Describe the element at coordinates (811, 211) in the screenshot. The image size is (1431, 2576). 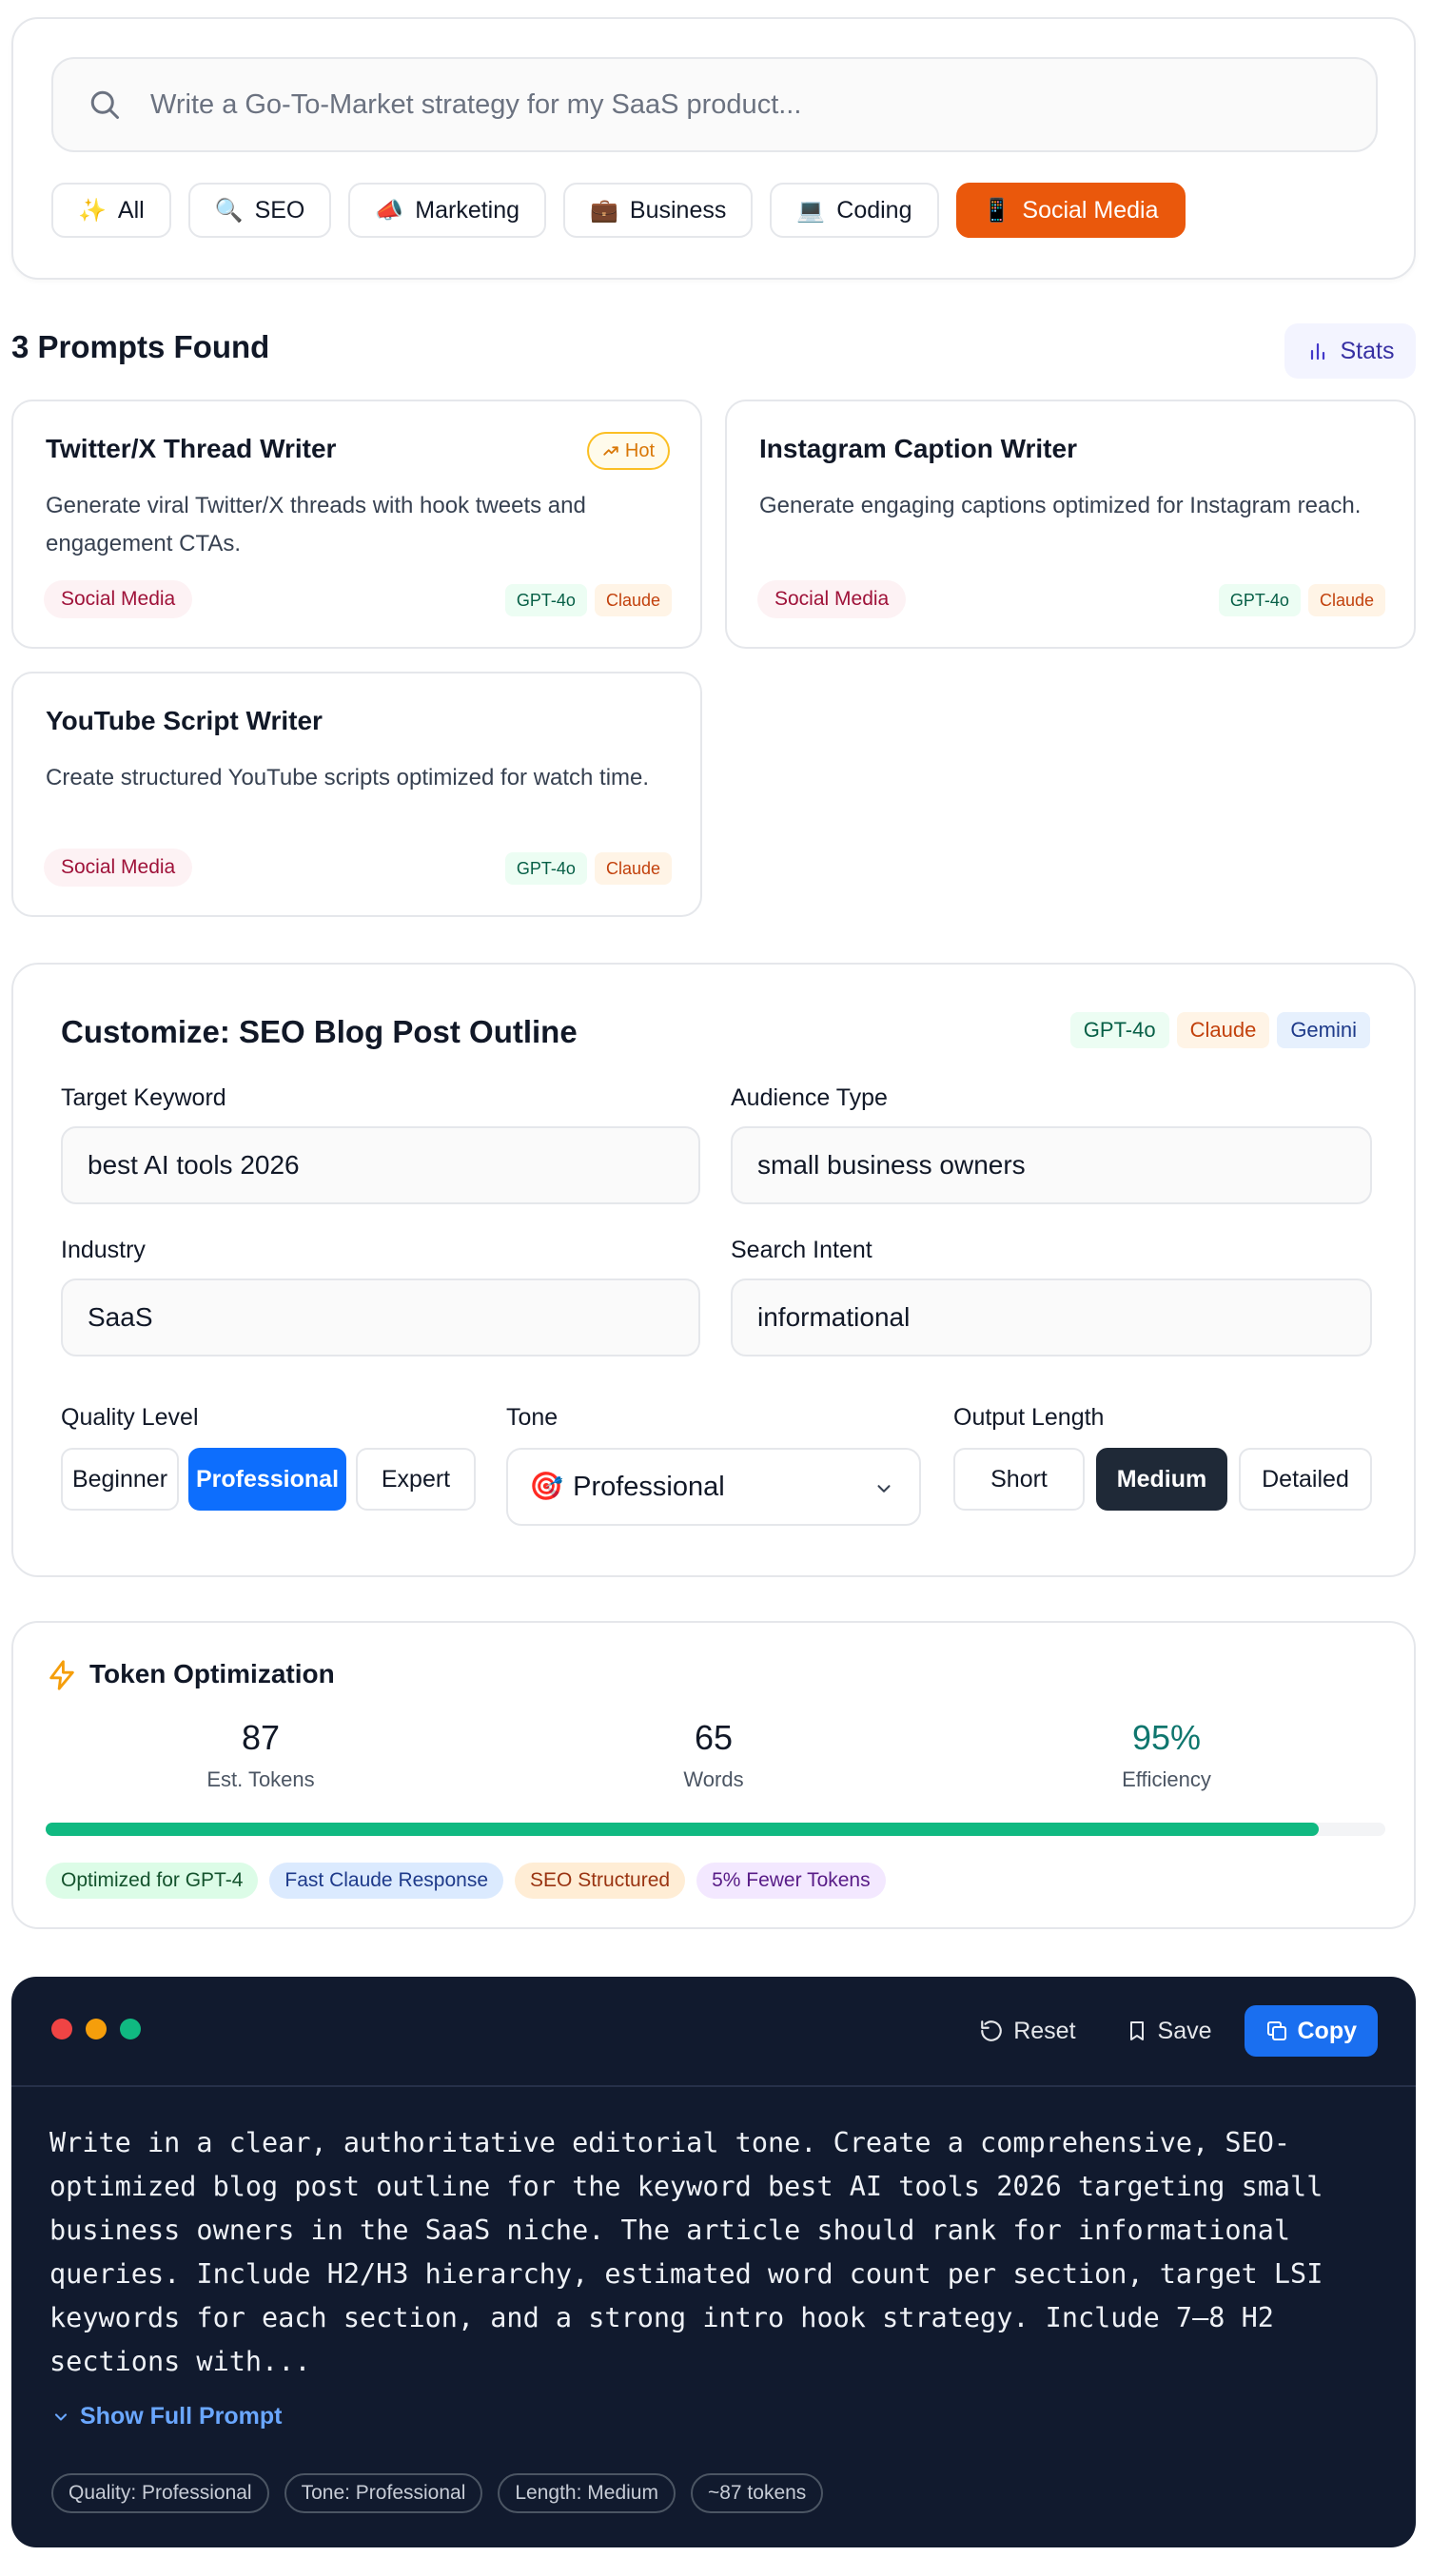
I see `laptop-icon: 💻` at that location.